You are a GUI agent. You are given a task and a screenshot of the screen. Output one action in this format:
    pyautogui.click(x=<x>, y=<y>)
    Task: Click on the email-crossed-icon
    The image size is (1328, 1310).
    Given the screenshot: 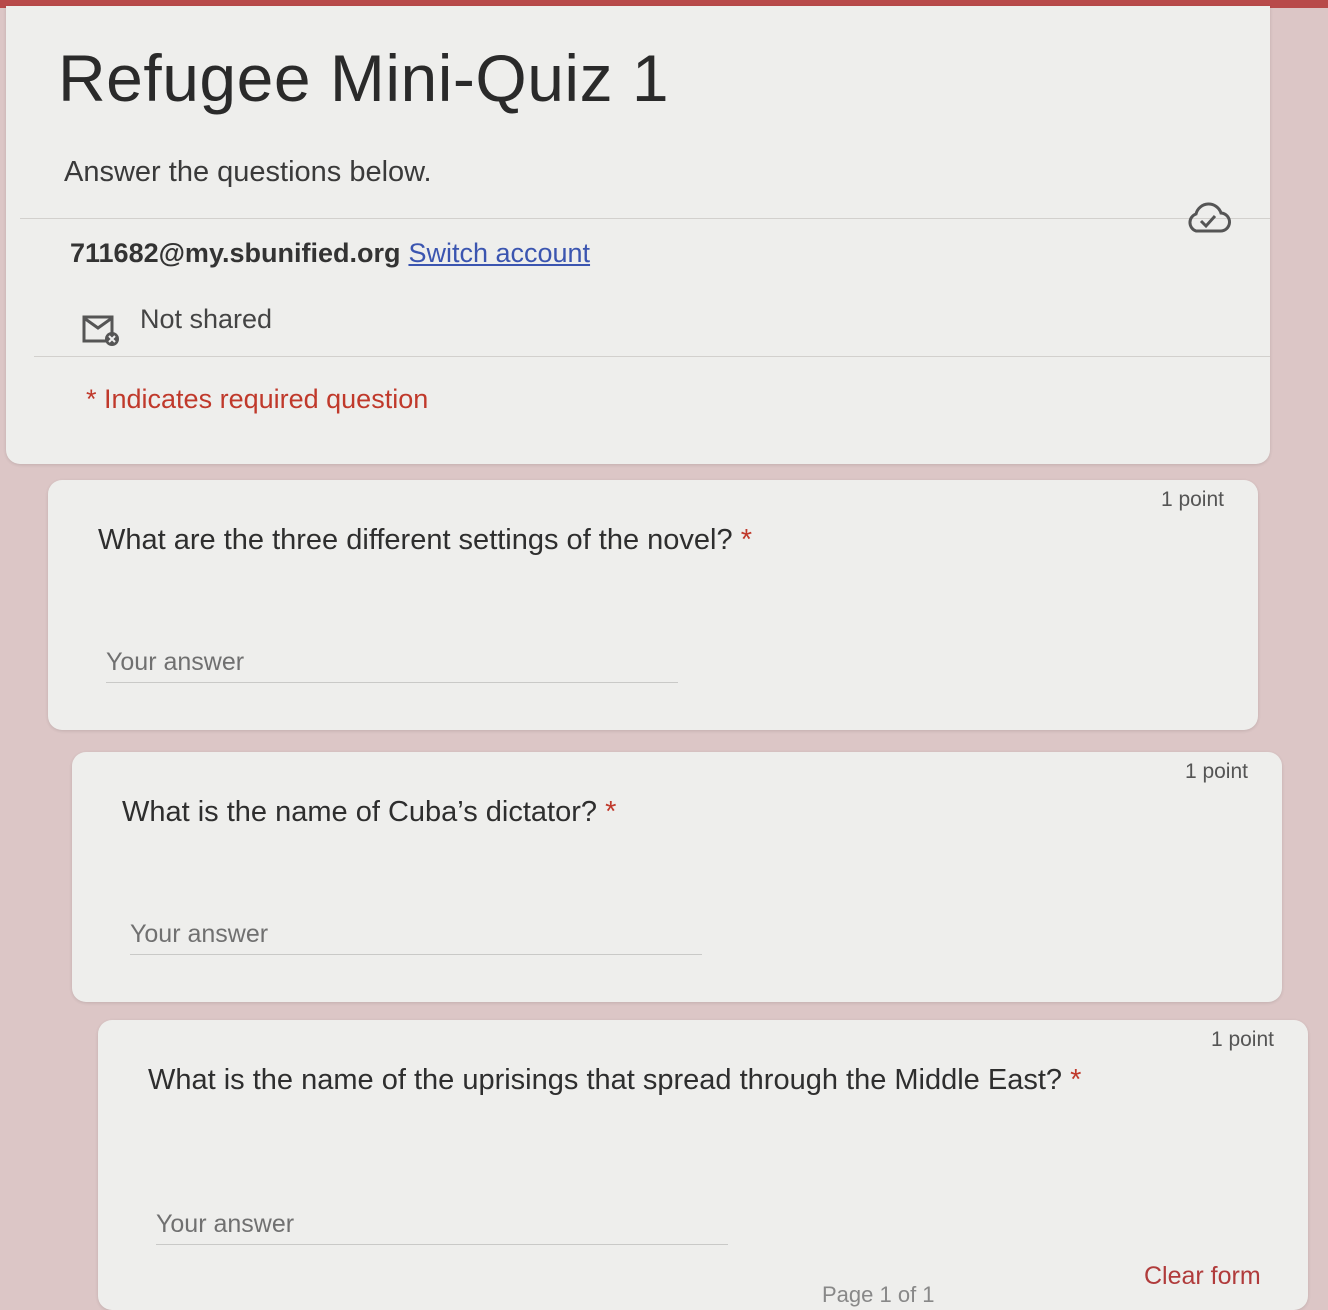 What is the action you would take?
    pyautogui.click(x=100, y=330)
    